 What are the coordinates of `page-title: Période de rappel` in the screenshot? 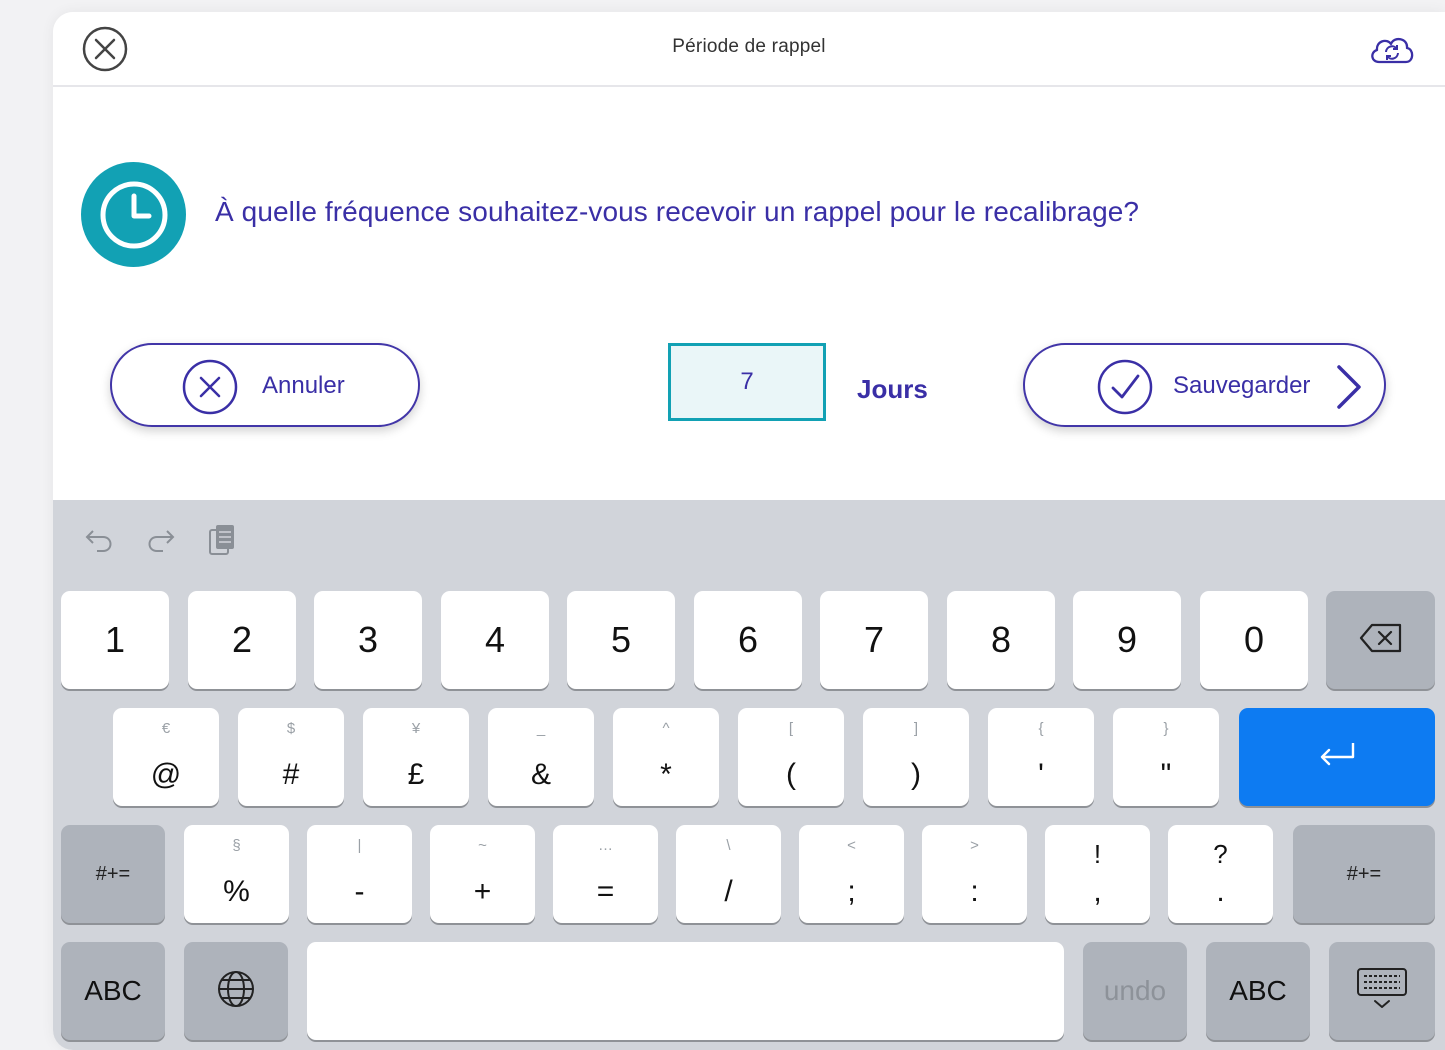 It's located at (749, 46).